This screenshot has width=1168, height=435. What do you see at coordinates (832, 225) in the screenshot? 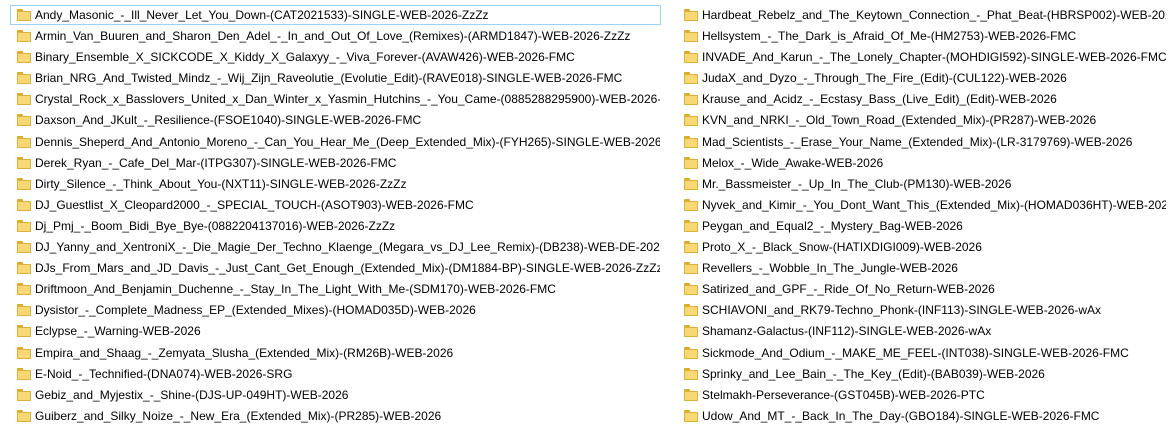
I see `folder-name: Peygan_and_Equal2_-_Mystery_Bag-WEB-2026` at bounding box center [832, 225].